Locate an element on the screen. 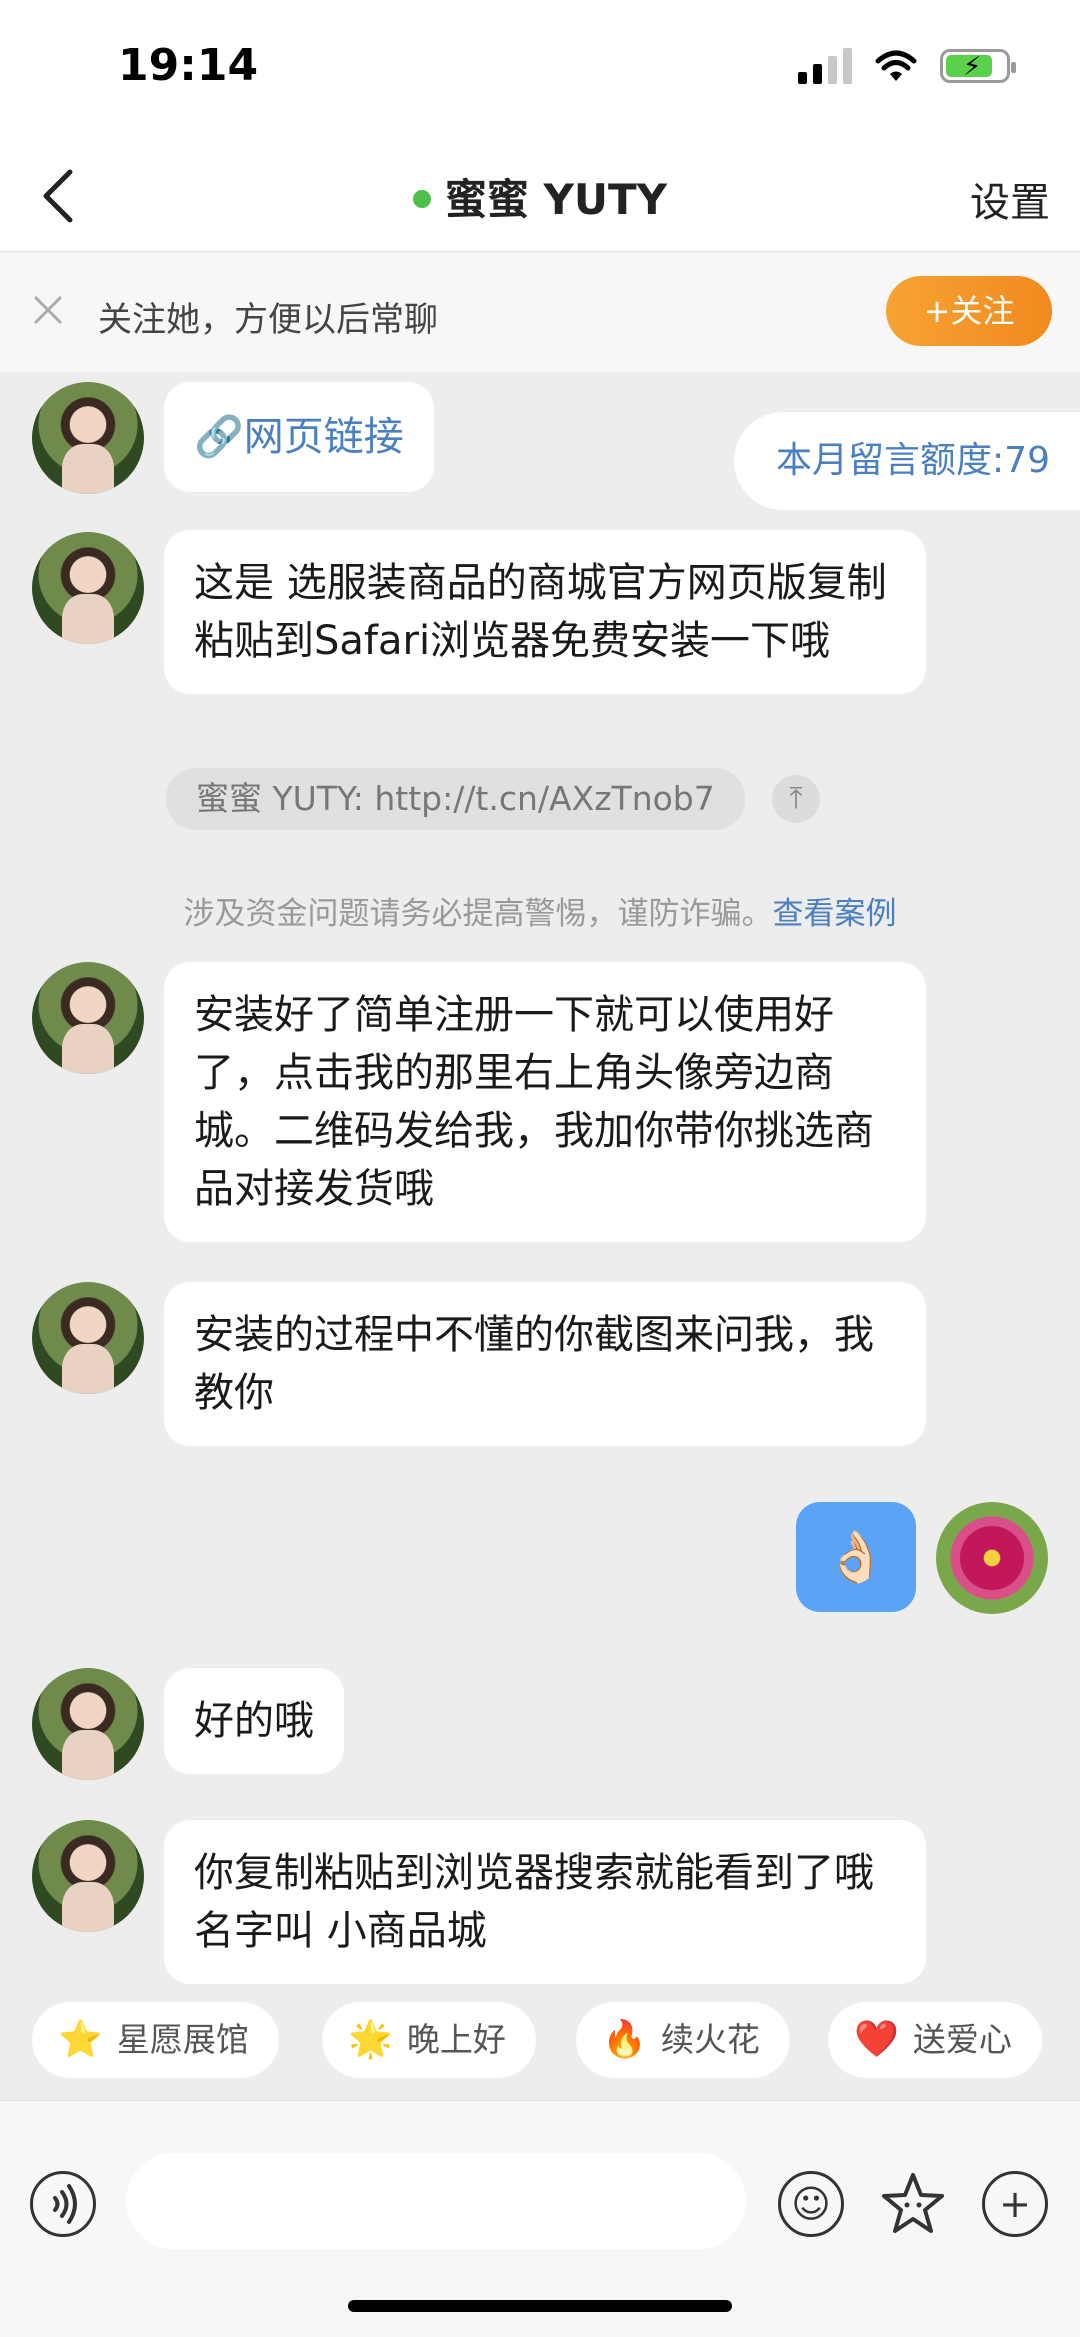 The width and height of the screenshot is (1080, 2337). jump-to-quote-button: ⤒ is located at coordinates (796, 799).